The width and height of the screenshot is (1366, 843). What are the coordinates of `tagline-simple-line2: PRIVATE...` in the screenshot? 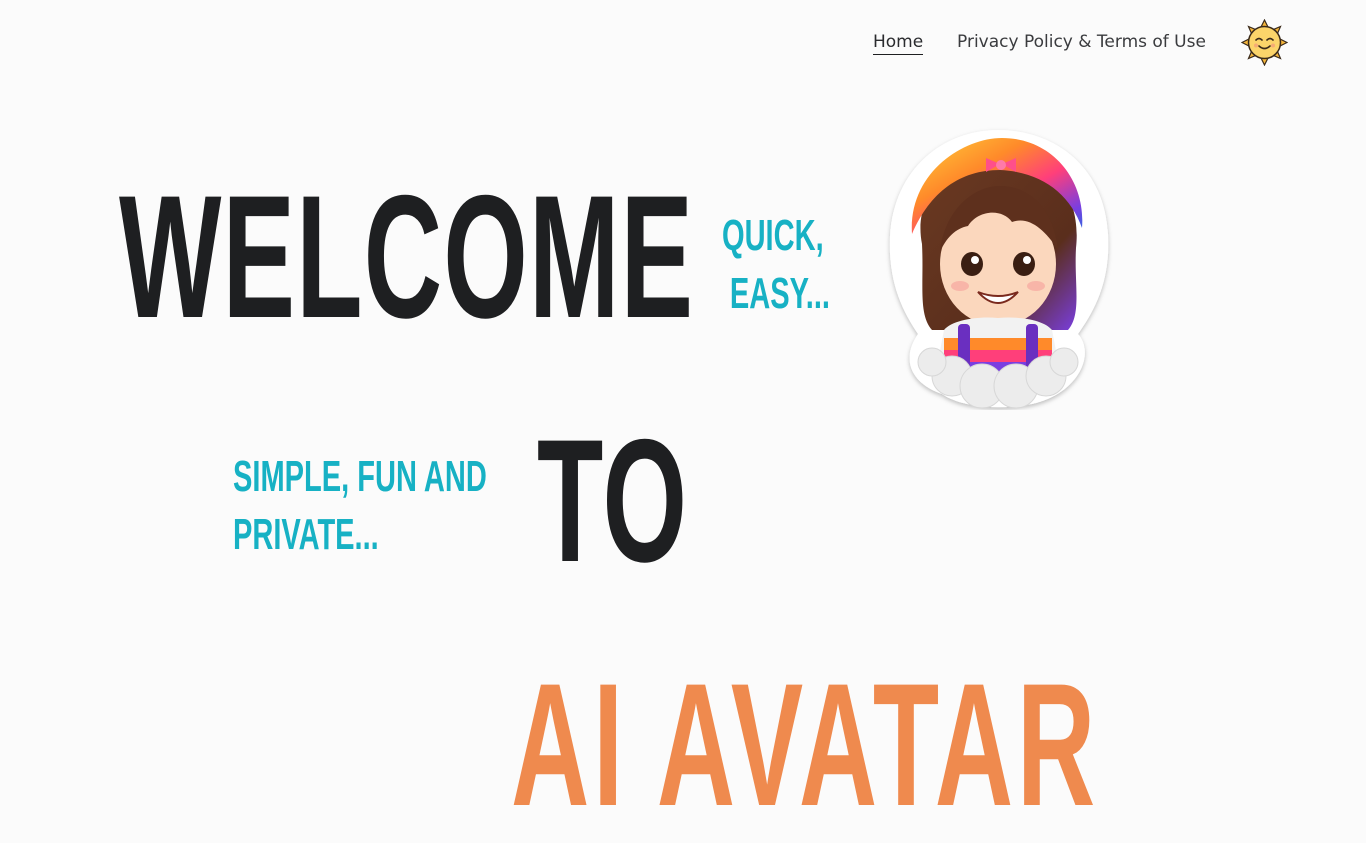 It's located at (306, 534).